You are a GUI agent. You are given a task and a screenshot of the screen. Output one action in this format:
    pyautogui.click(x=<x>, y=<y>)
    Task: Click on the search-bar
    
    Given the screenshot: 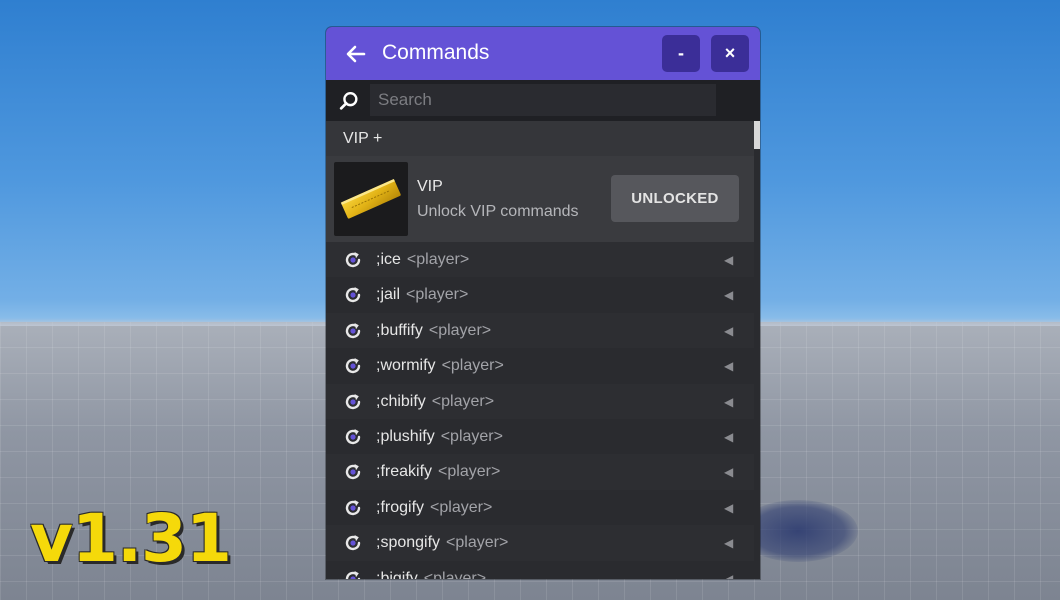 What is the action you would take?
    pyautogui.click(x=543, y=100)
    